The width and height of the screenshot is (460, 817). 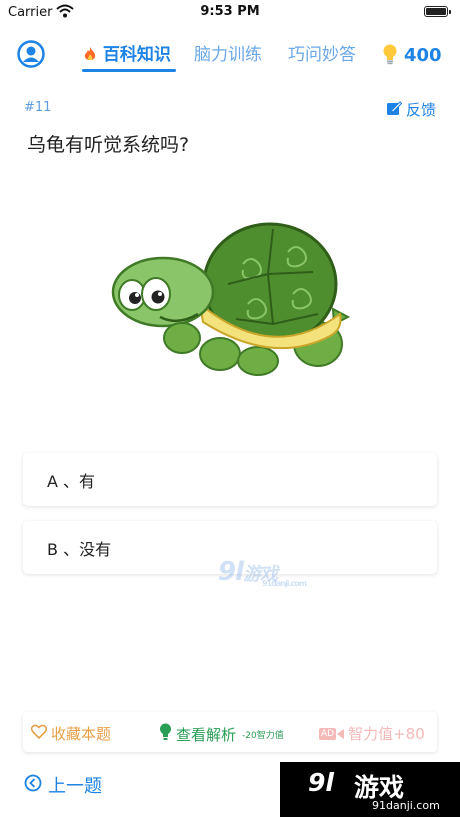 I want to click on favorite-button: 收藏本题, so click(x=71, y=733).